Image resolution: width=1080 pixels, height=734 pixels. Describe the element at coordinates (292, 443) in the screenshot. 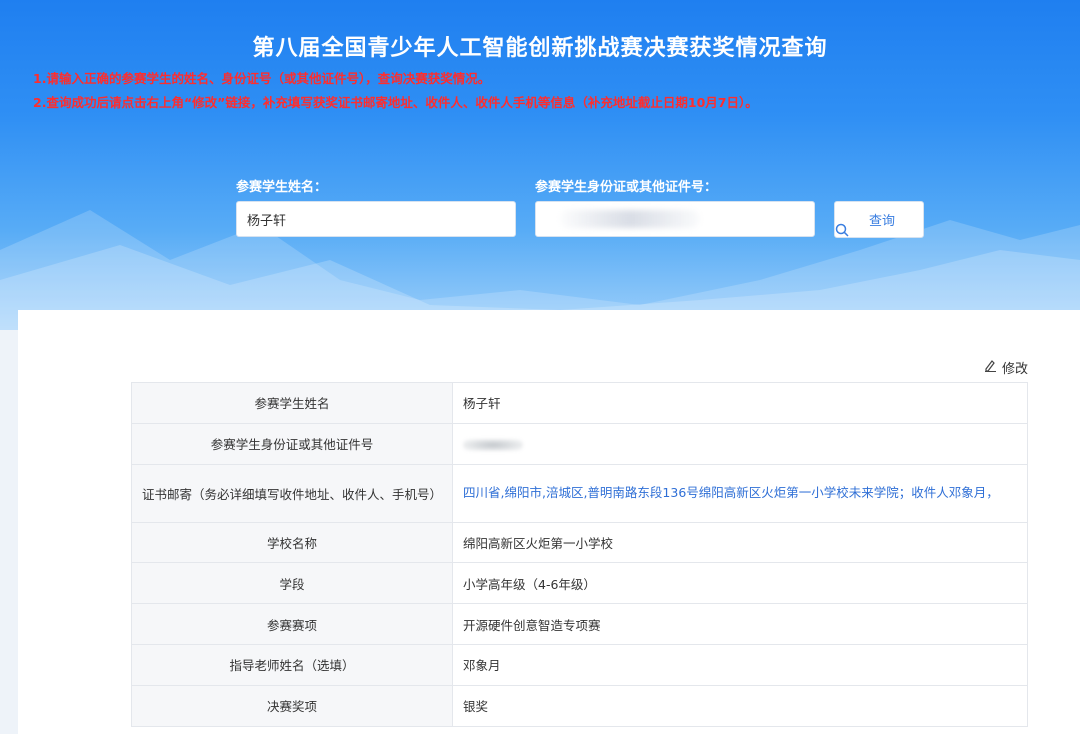

I see `row-key: 参赛学生身份证或其他证件号` at that location.